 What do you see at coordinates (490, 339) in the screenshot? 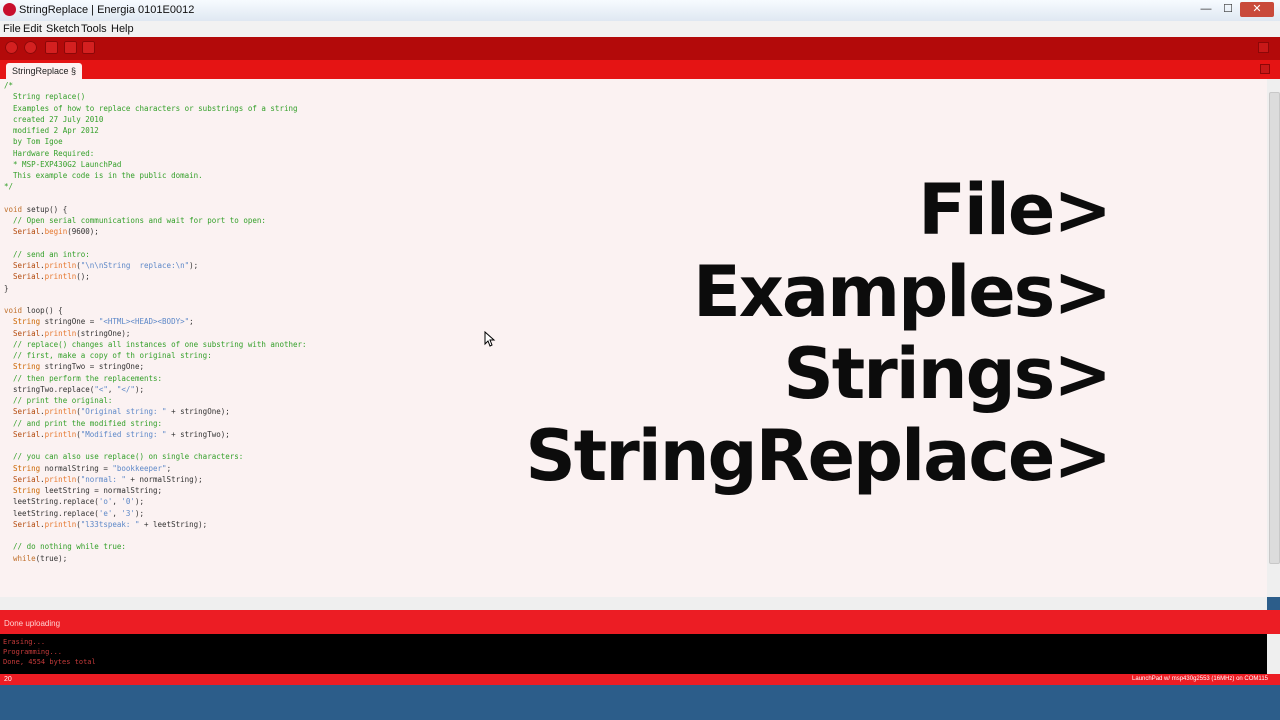
I see `mouse-cursor-icon` at bounding box center [490, 339].